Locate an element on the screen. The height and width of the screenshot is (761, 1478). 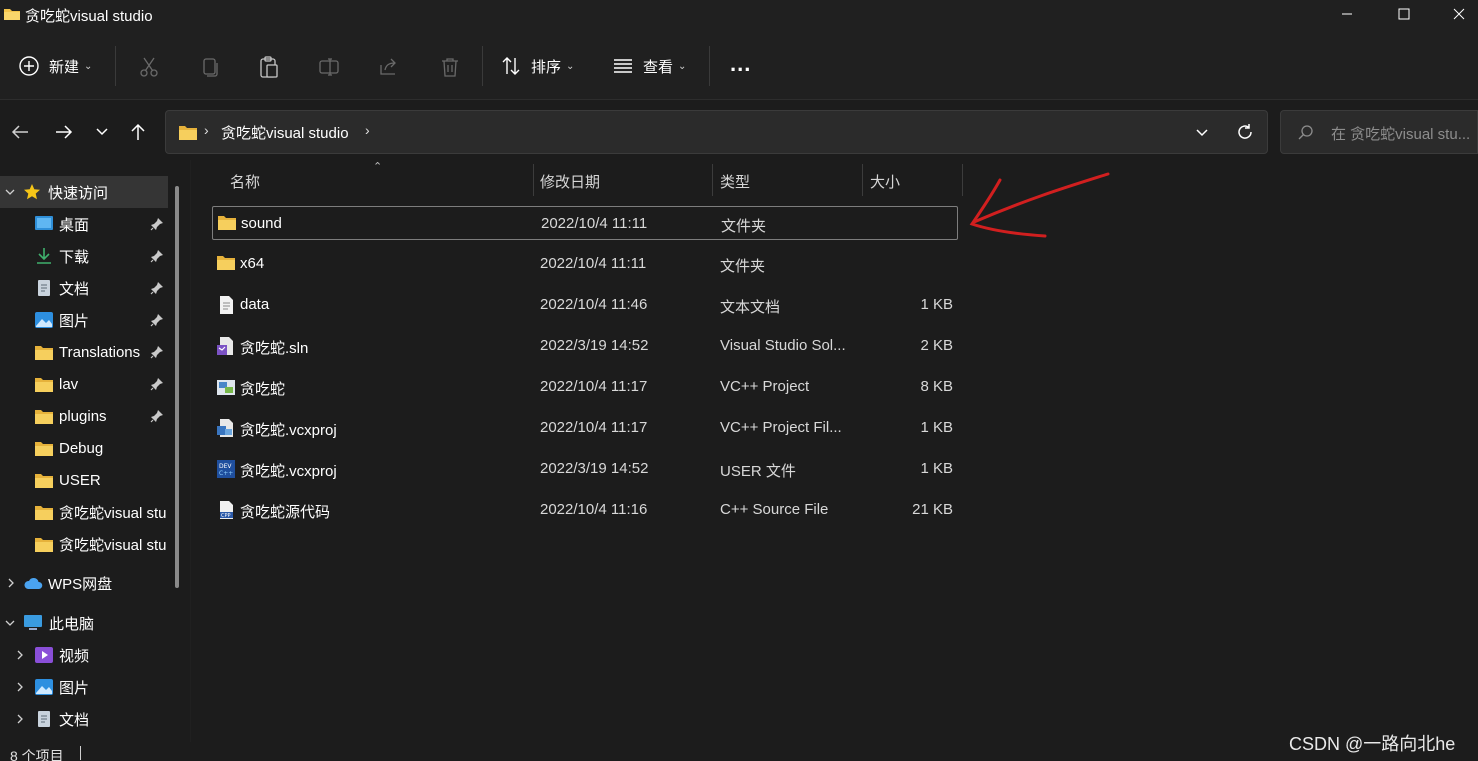
sidebar-item-quick-6: plugins is located at coordinates (84, 416).